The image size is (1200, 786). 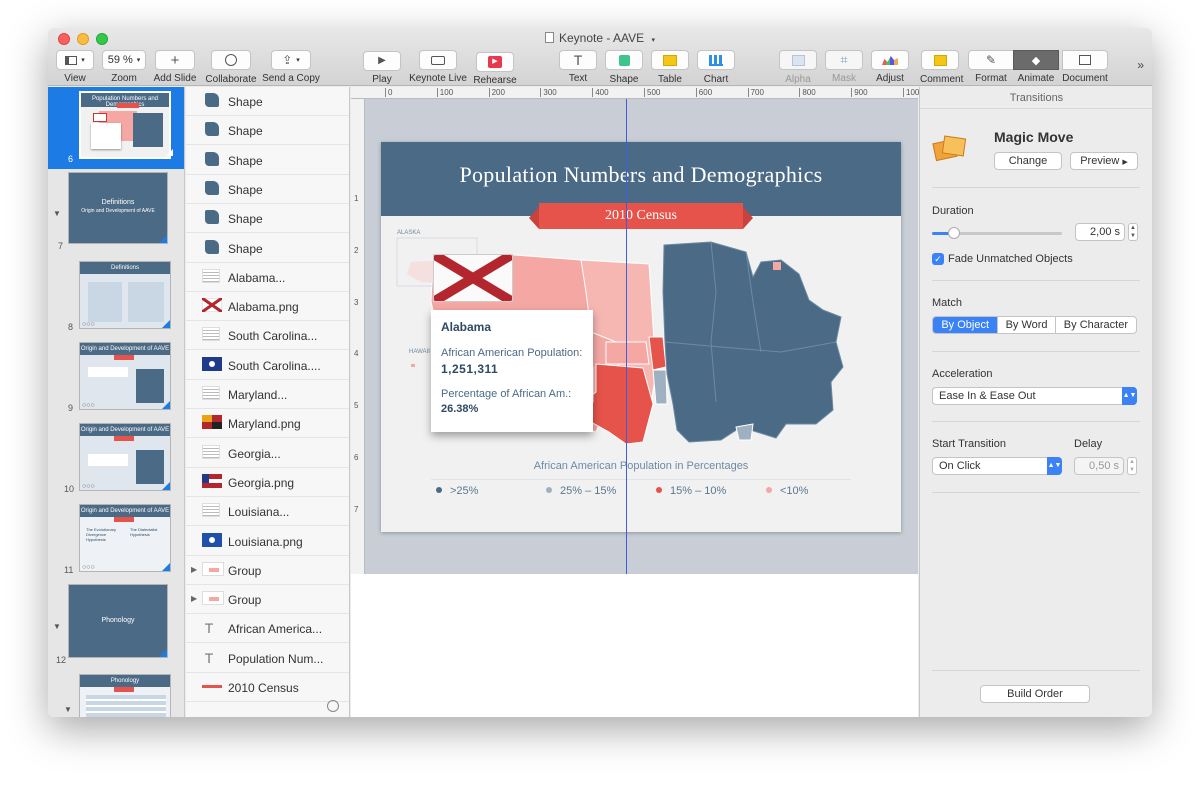 I want to click on keynote-live-control: Keynote Live, so click(x=438, y=67).